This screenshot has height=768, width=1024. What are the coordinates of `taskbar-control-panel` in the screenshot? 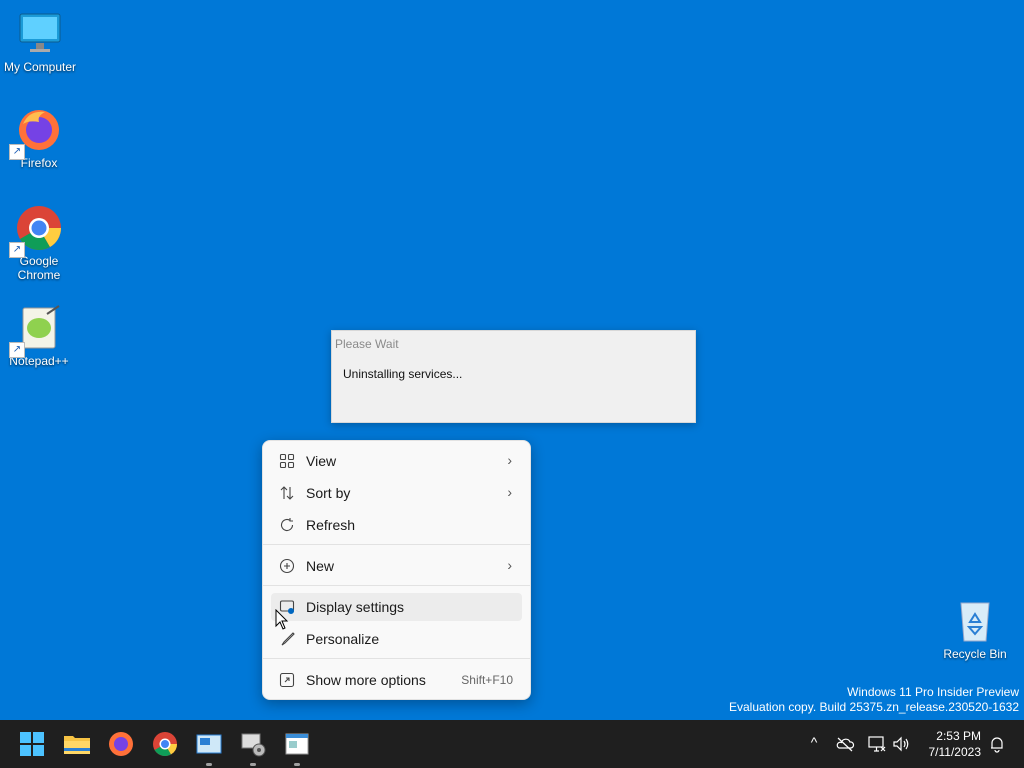 It's located at (209, 747).